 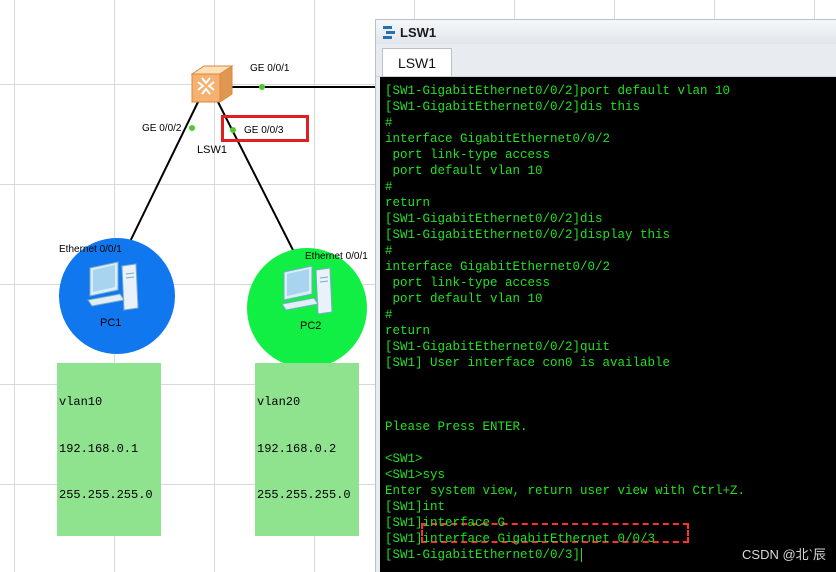 What do you see at coordinates (106, 495) in the screenshot?
I see `pc1-mask: 255.255.255.0` at bounding box center [106, 495].